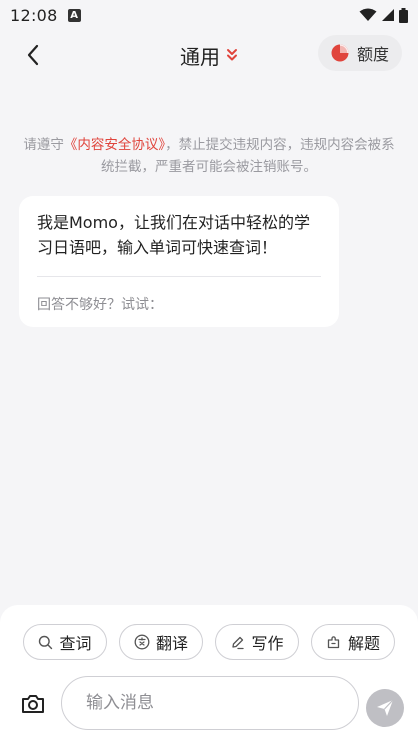  I want to click on notice-prefix: 请遵守, so click(43, 145).